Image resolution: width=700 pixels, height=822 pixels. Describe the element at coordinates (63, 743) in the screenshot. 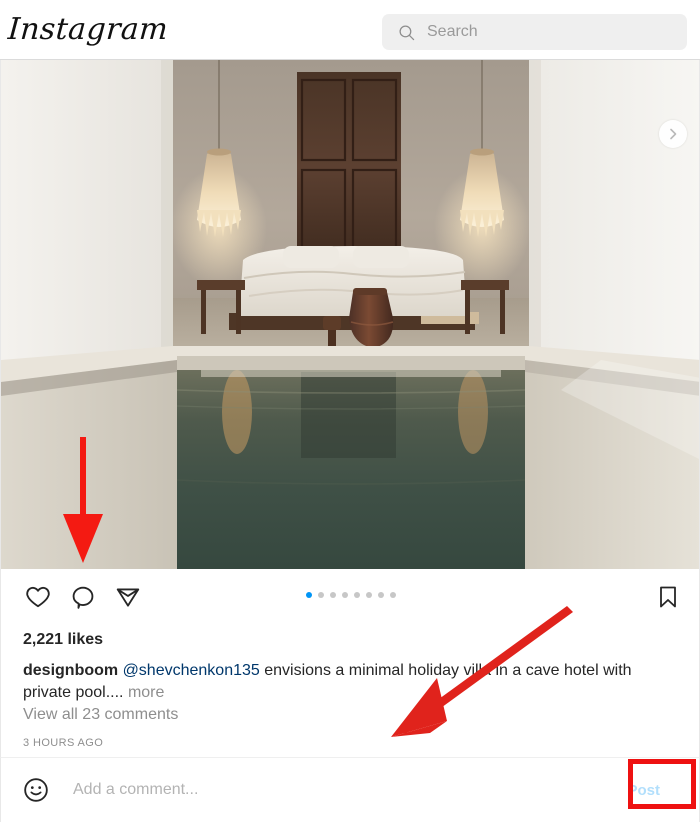

I see `post-timestamp: 3 HOURS AGO` at that location.